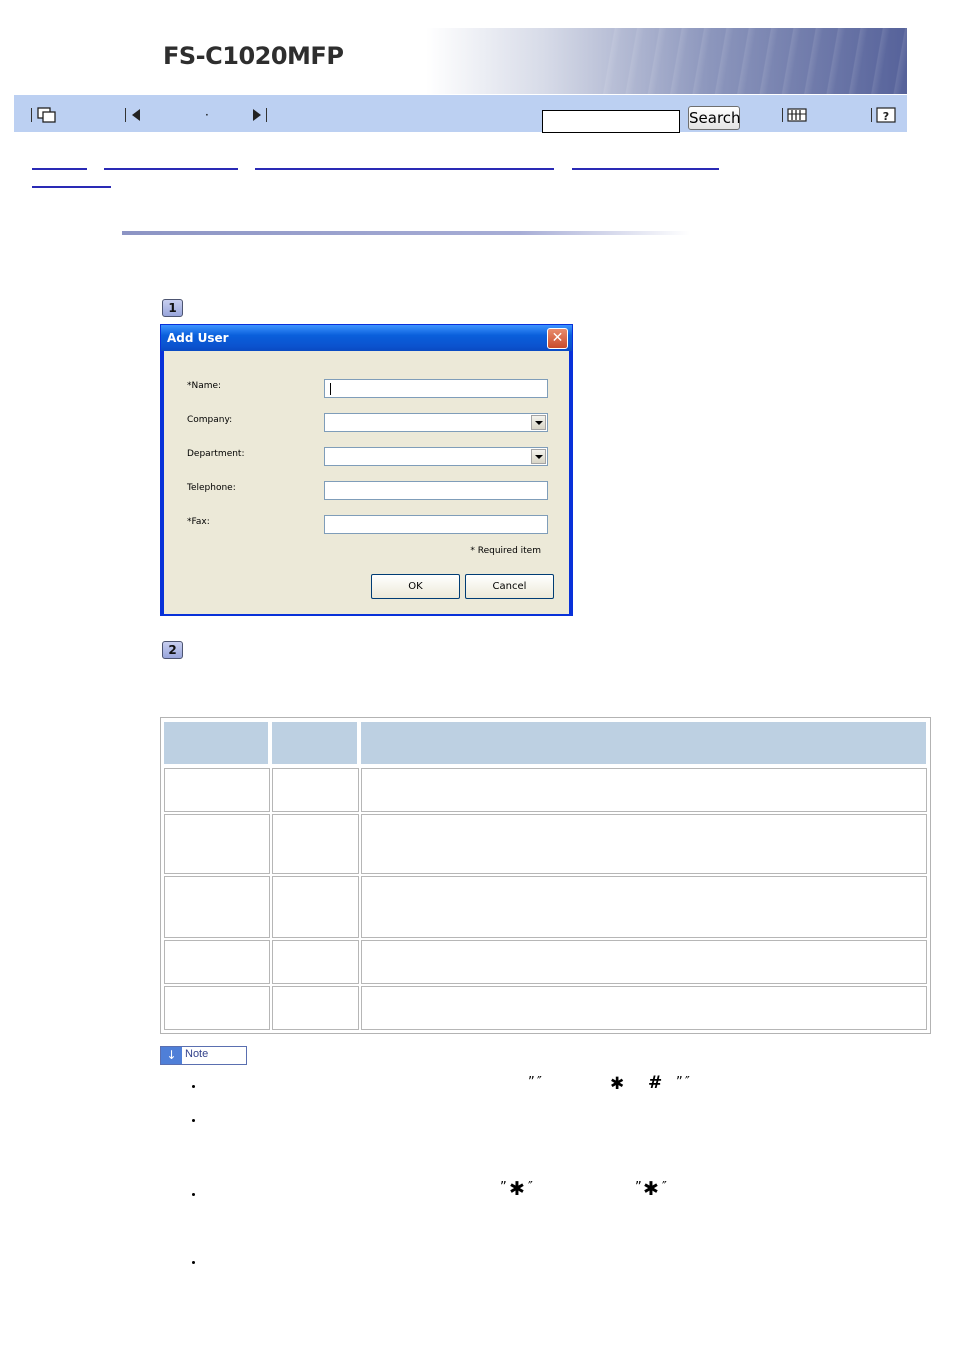 This screenshot has width=954, height=1351. Describe the element at coordinates (406, 233) in the screenshot. I see `heading-rule` at that location.